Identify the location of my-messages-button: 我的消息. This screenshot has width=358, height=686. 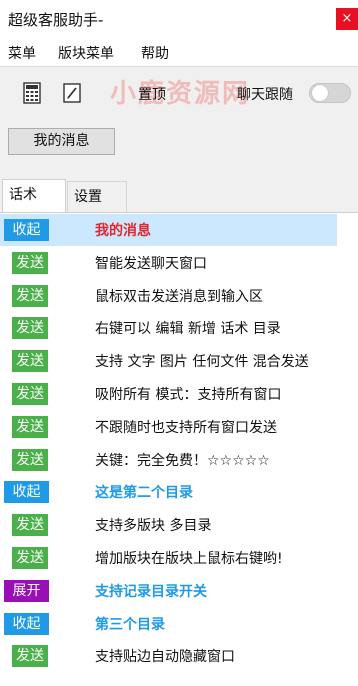
(61, 141).